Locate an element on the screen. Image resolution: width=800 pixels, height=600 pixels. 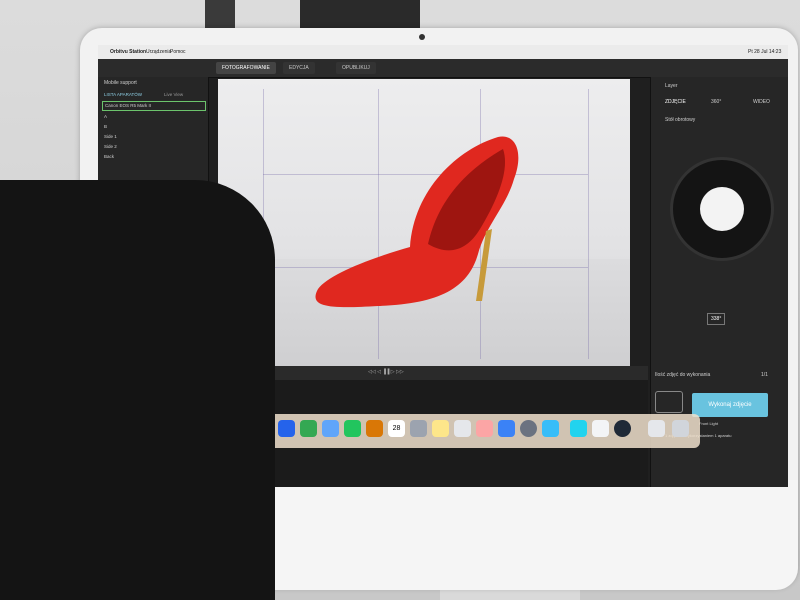
camera-row: Side 1 is located at coordinates (110, 137).